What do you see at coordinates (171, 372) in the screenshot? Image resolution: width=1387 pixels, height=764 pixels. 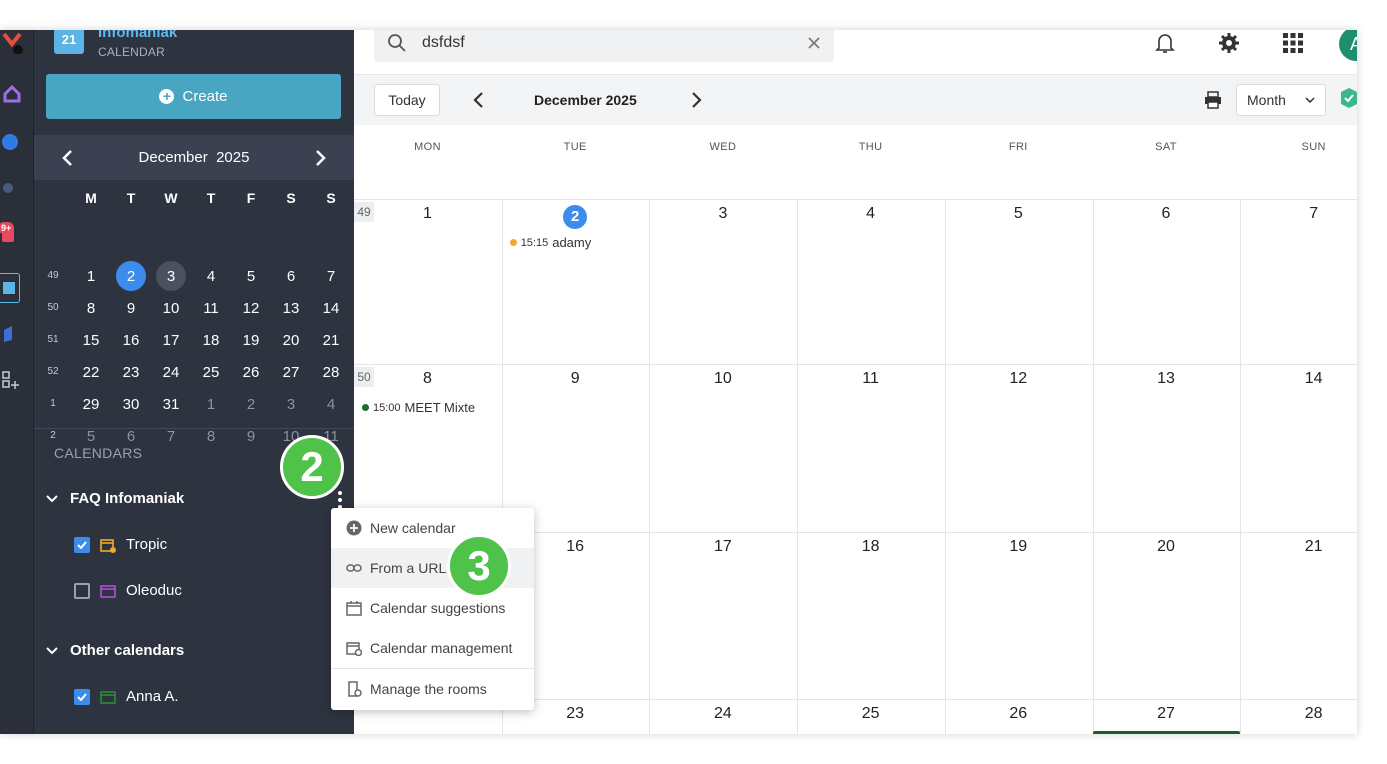 I see `mini-day-cell: 24` at bounding box center [171, 372].